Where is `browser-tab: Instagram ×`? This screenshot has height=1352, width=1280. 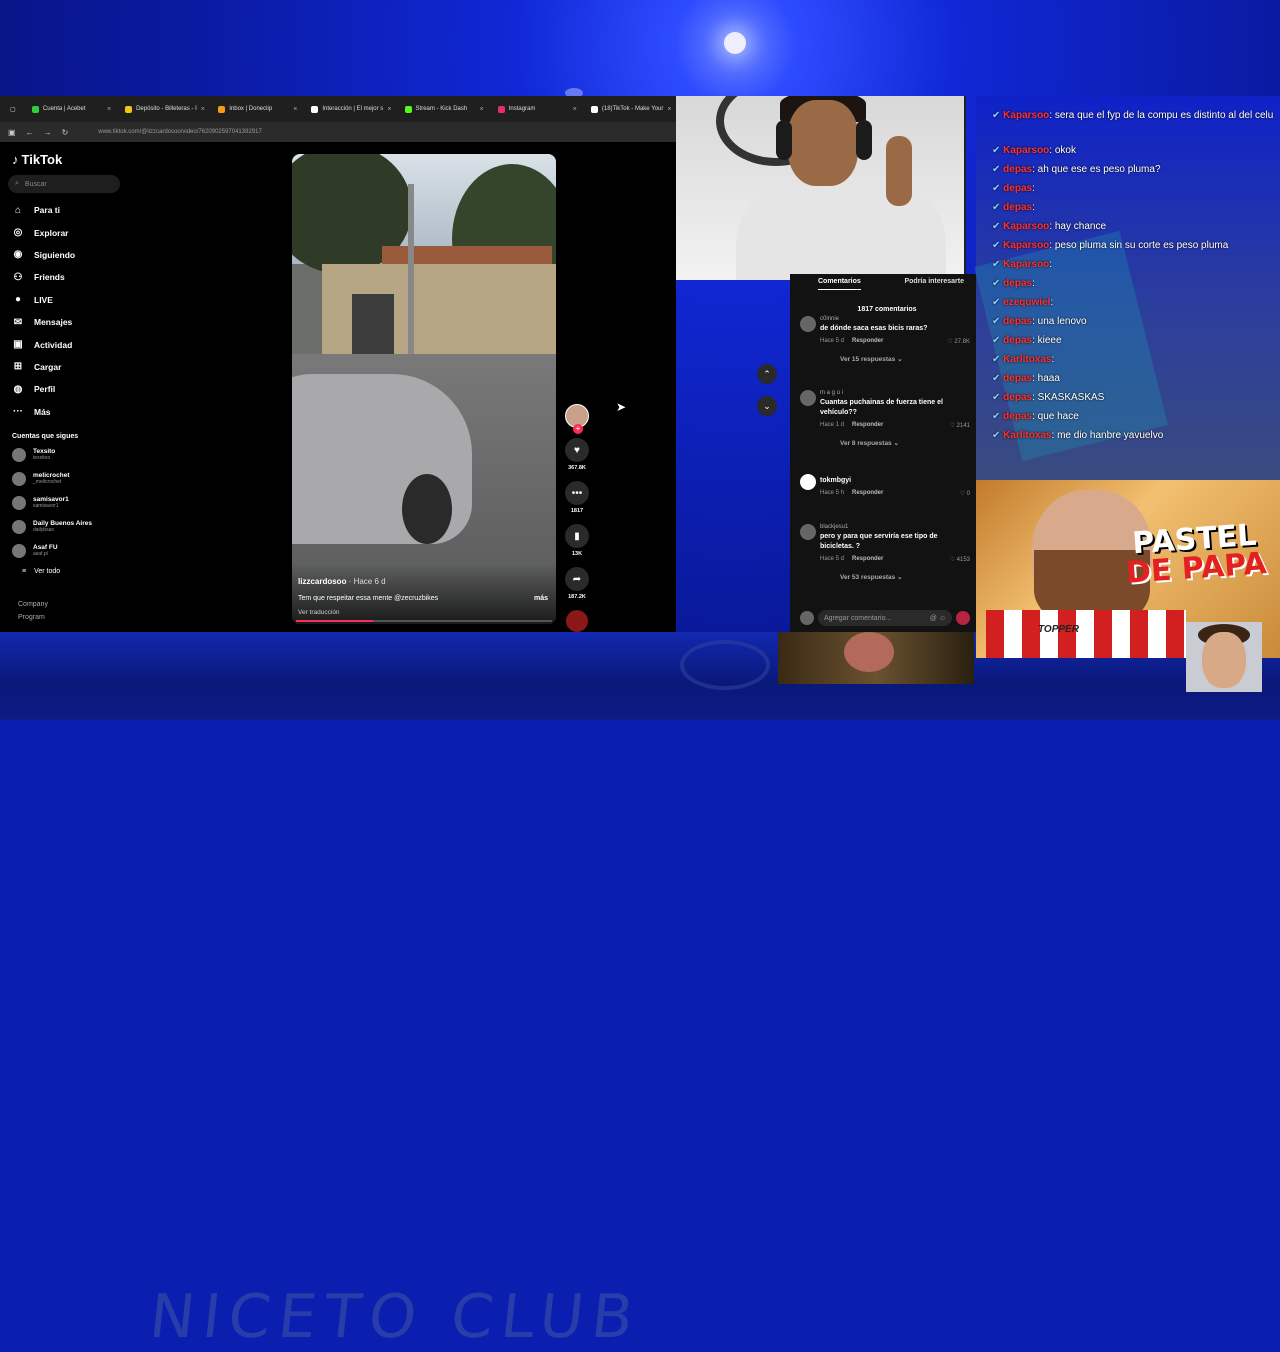 browser-tab: Instagram × is located at coordinates (537, 109).